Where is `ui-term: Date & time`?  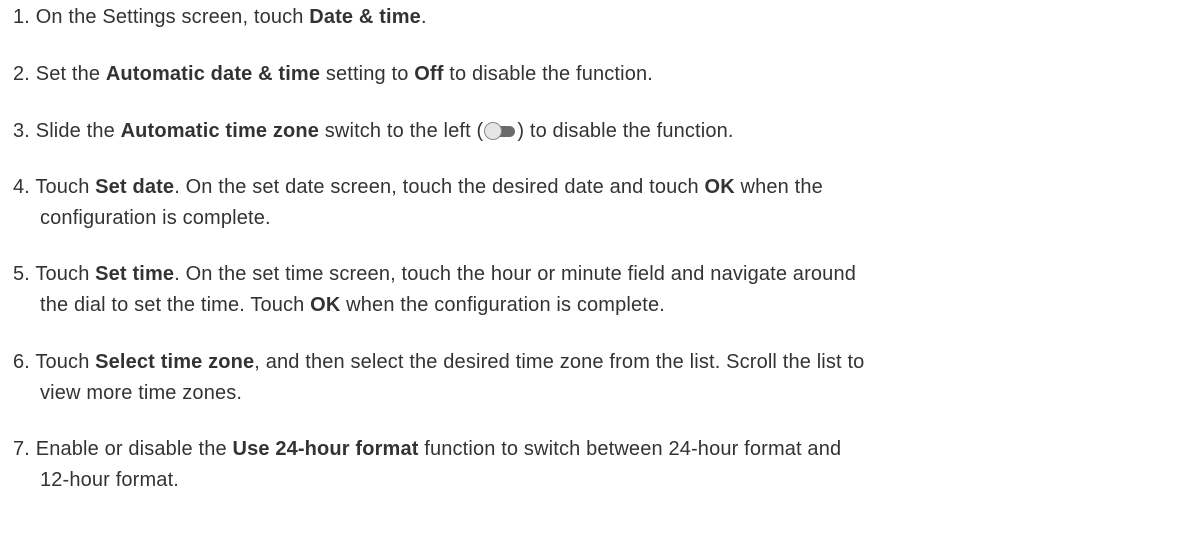
ui-term: Date & time is located at coordinates (365, 17).